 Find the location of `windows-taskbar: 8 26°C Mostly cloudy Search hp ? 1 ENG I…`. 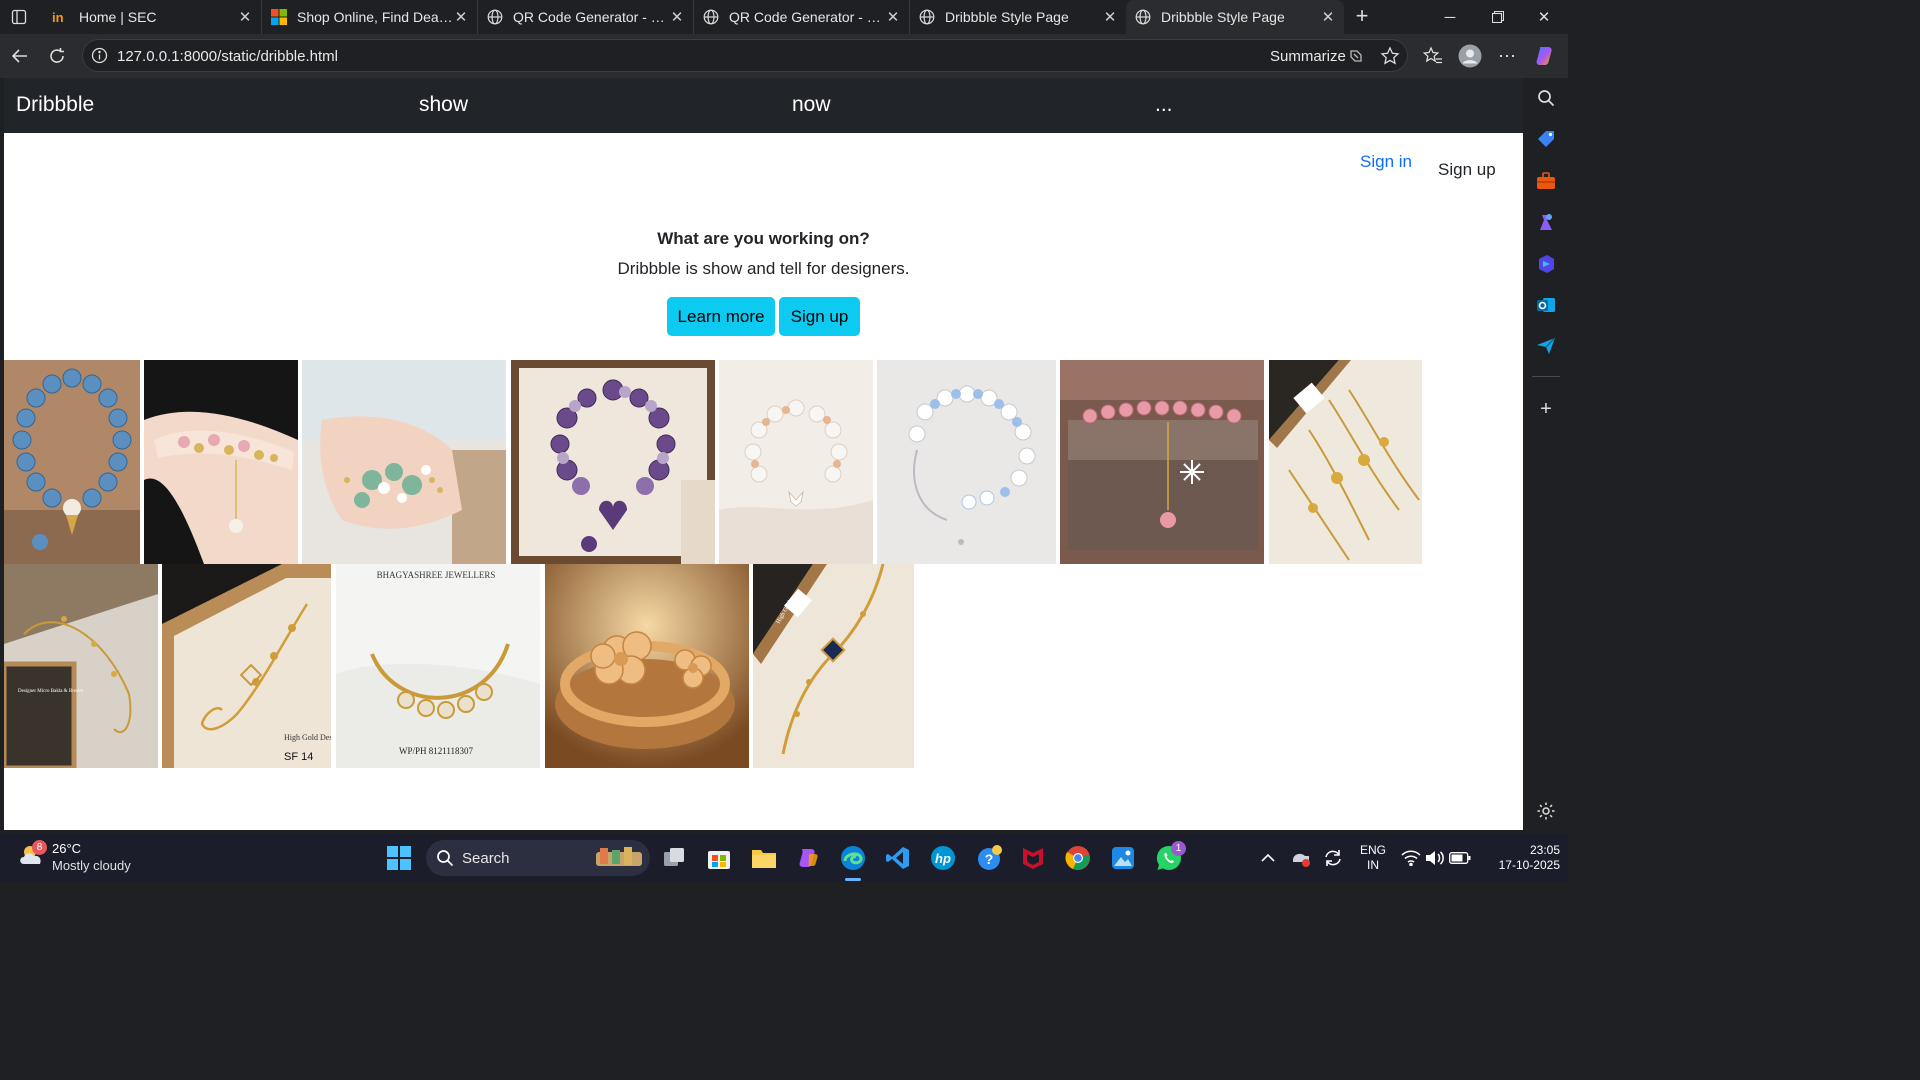

windows-taskbar: 8 26°C Mostly cloudy Search hp ? 1 ENG I… is located at coordinates (784, 858).